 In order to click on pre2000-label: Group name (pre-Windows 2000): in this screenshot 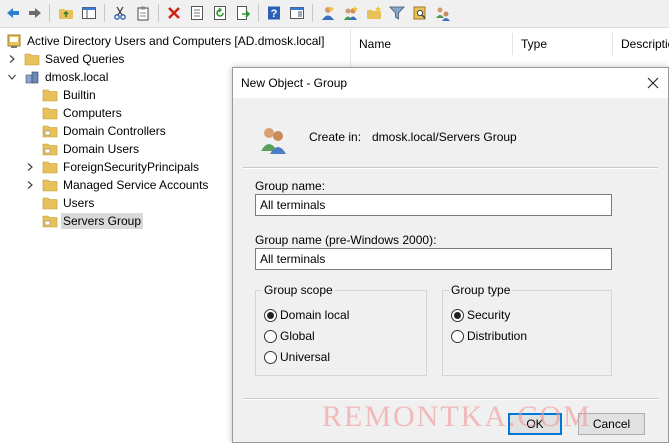, I will do `click(346, 240)`.